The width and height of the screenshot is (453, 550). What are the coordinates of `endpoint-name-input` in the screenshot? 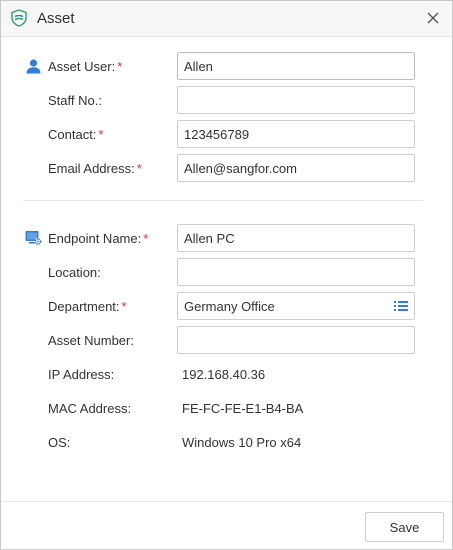 It's located at (296, 238).